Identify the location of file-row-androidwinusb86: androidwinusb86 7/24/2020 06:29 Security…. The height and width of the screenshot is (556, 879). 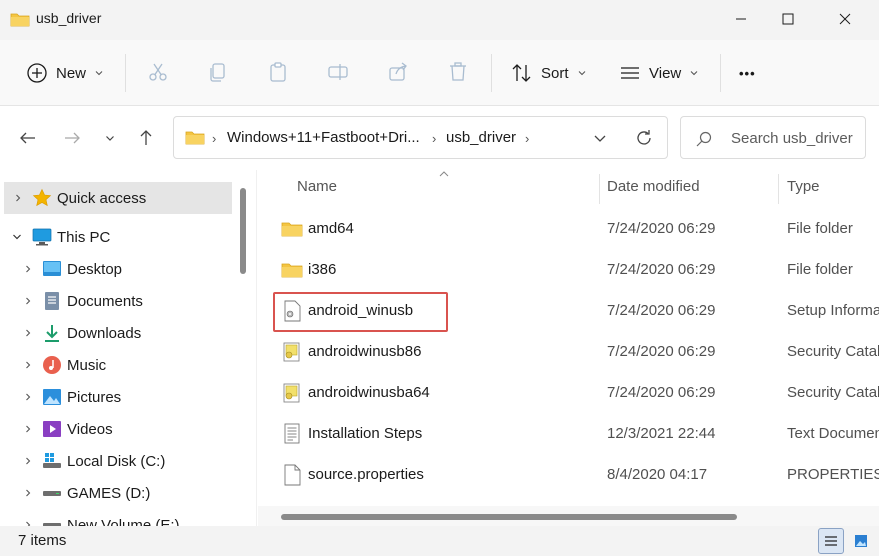
(575, 352).